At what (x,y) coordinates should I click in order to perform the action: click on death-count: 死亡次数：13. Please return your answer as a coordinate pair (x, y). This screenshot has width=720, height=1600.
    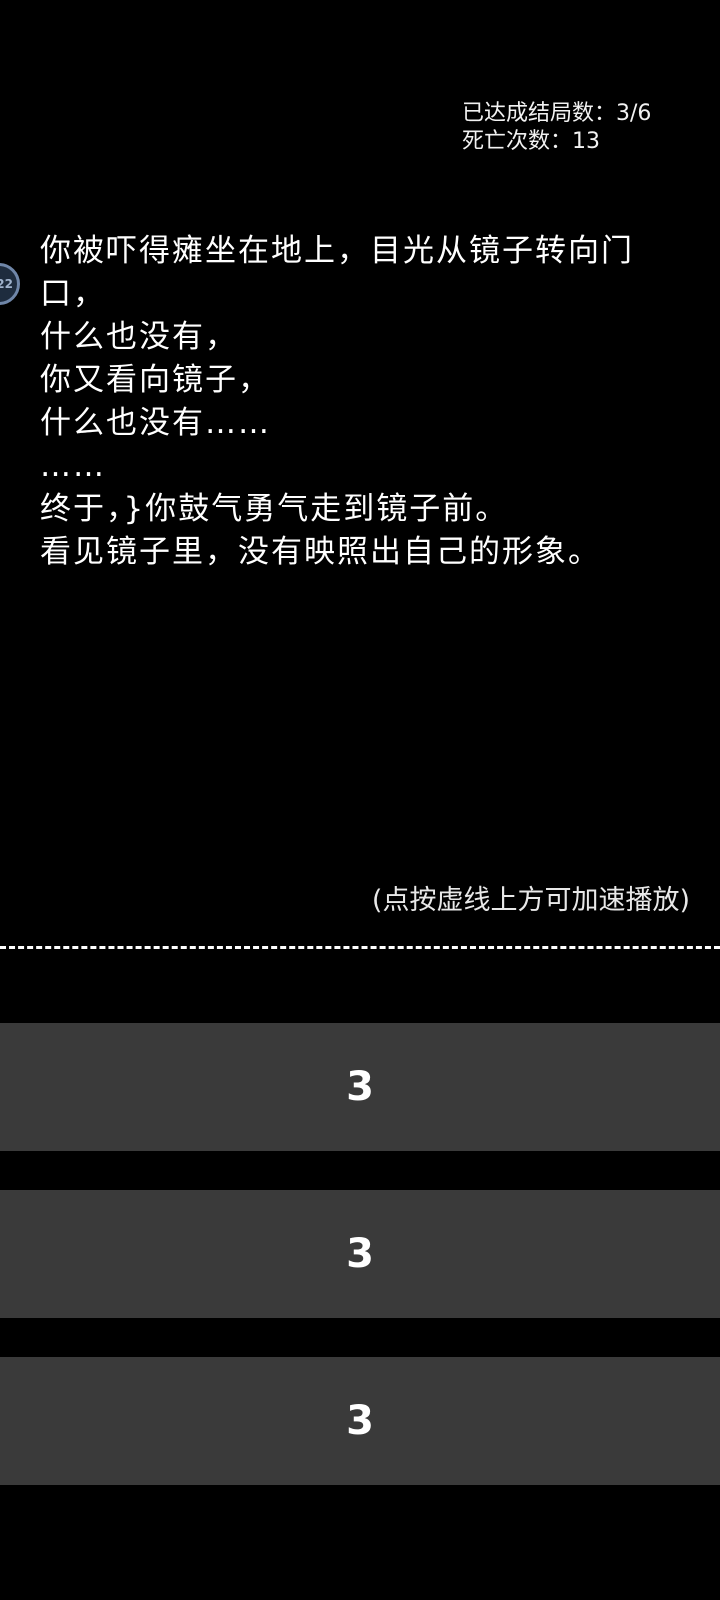
    Looking at the image, I should click on (531, 141).